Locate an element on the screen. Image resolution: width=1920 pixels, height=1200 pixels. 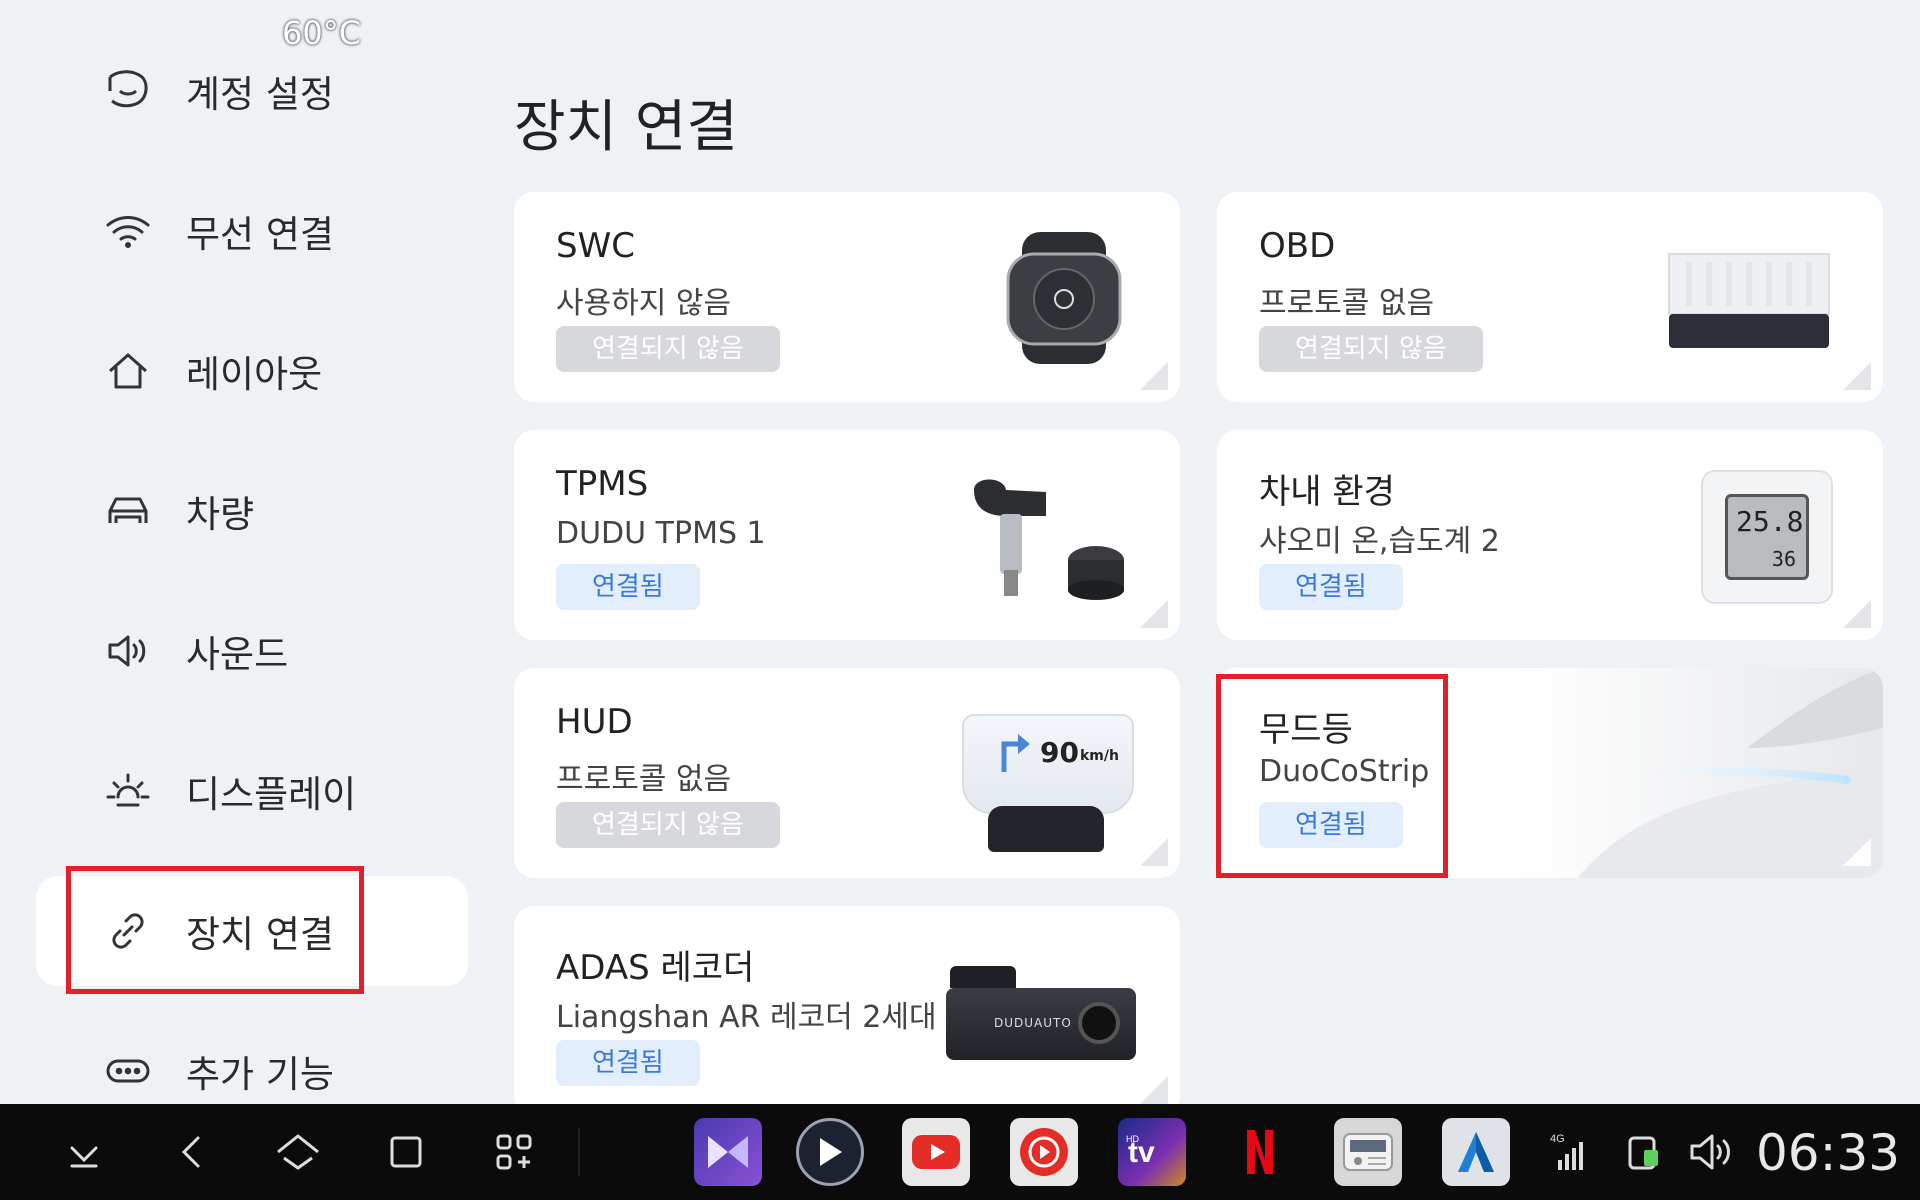
video-player-app is located at coordinates (728, 1152).